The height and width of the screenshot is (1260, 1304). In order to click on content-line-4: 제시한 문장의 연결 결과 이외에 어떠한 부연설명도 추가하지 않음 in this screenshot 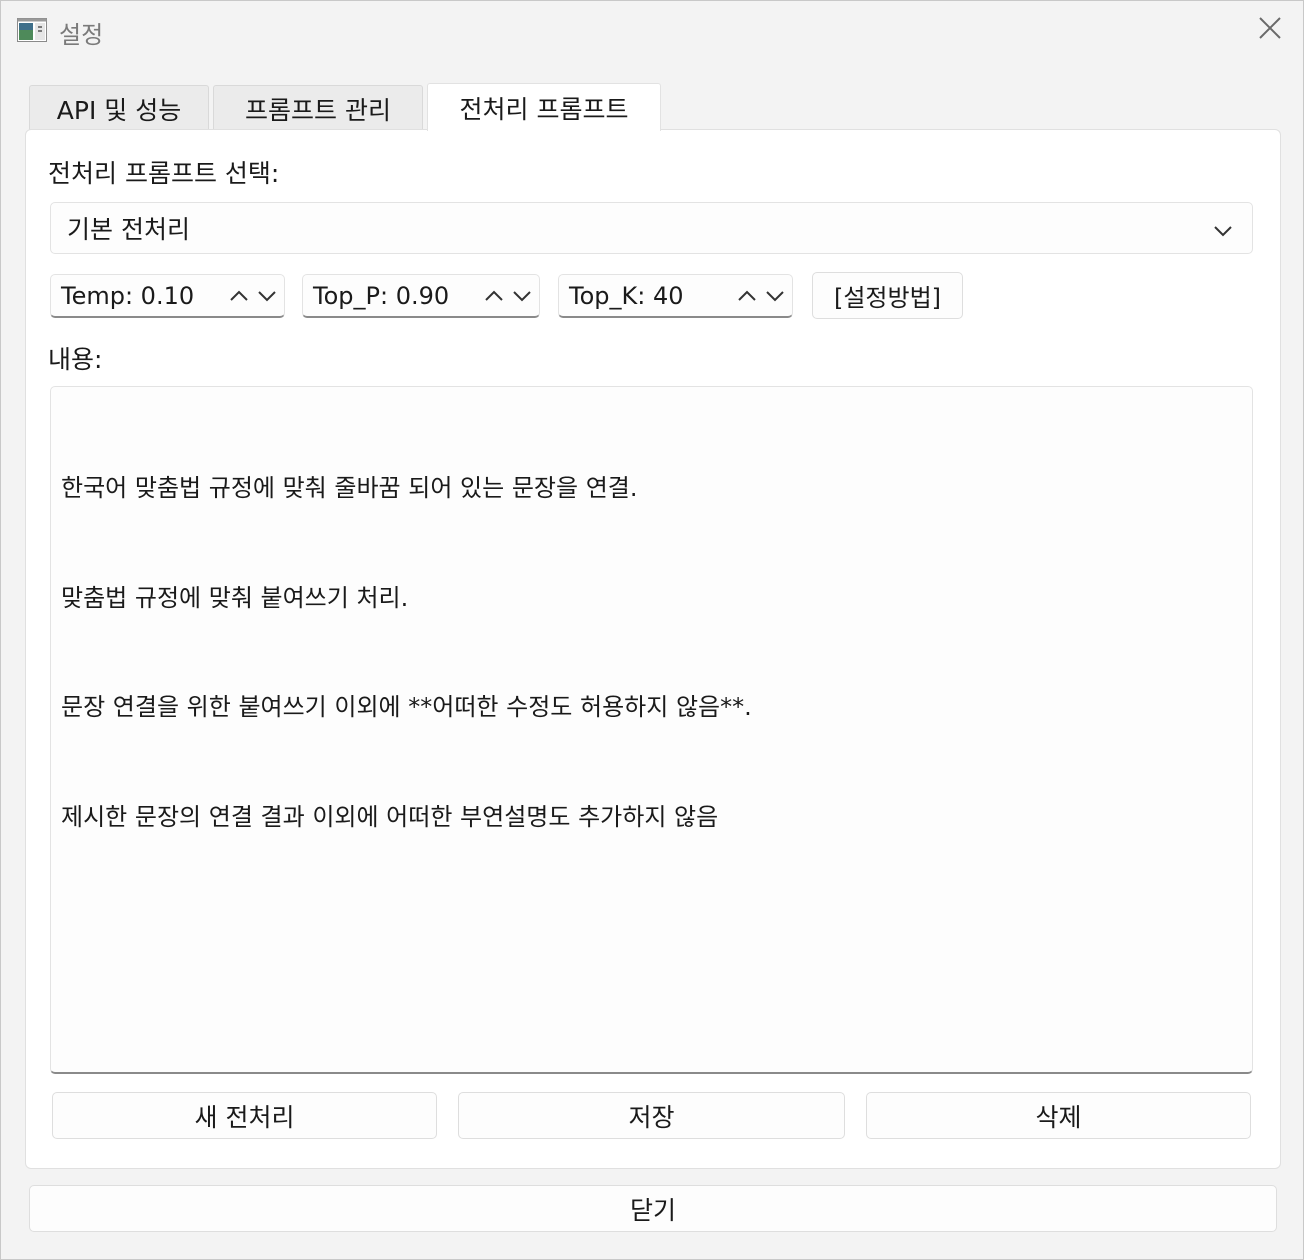, I will do `click(390, 816)`.